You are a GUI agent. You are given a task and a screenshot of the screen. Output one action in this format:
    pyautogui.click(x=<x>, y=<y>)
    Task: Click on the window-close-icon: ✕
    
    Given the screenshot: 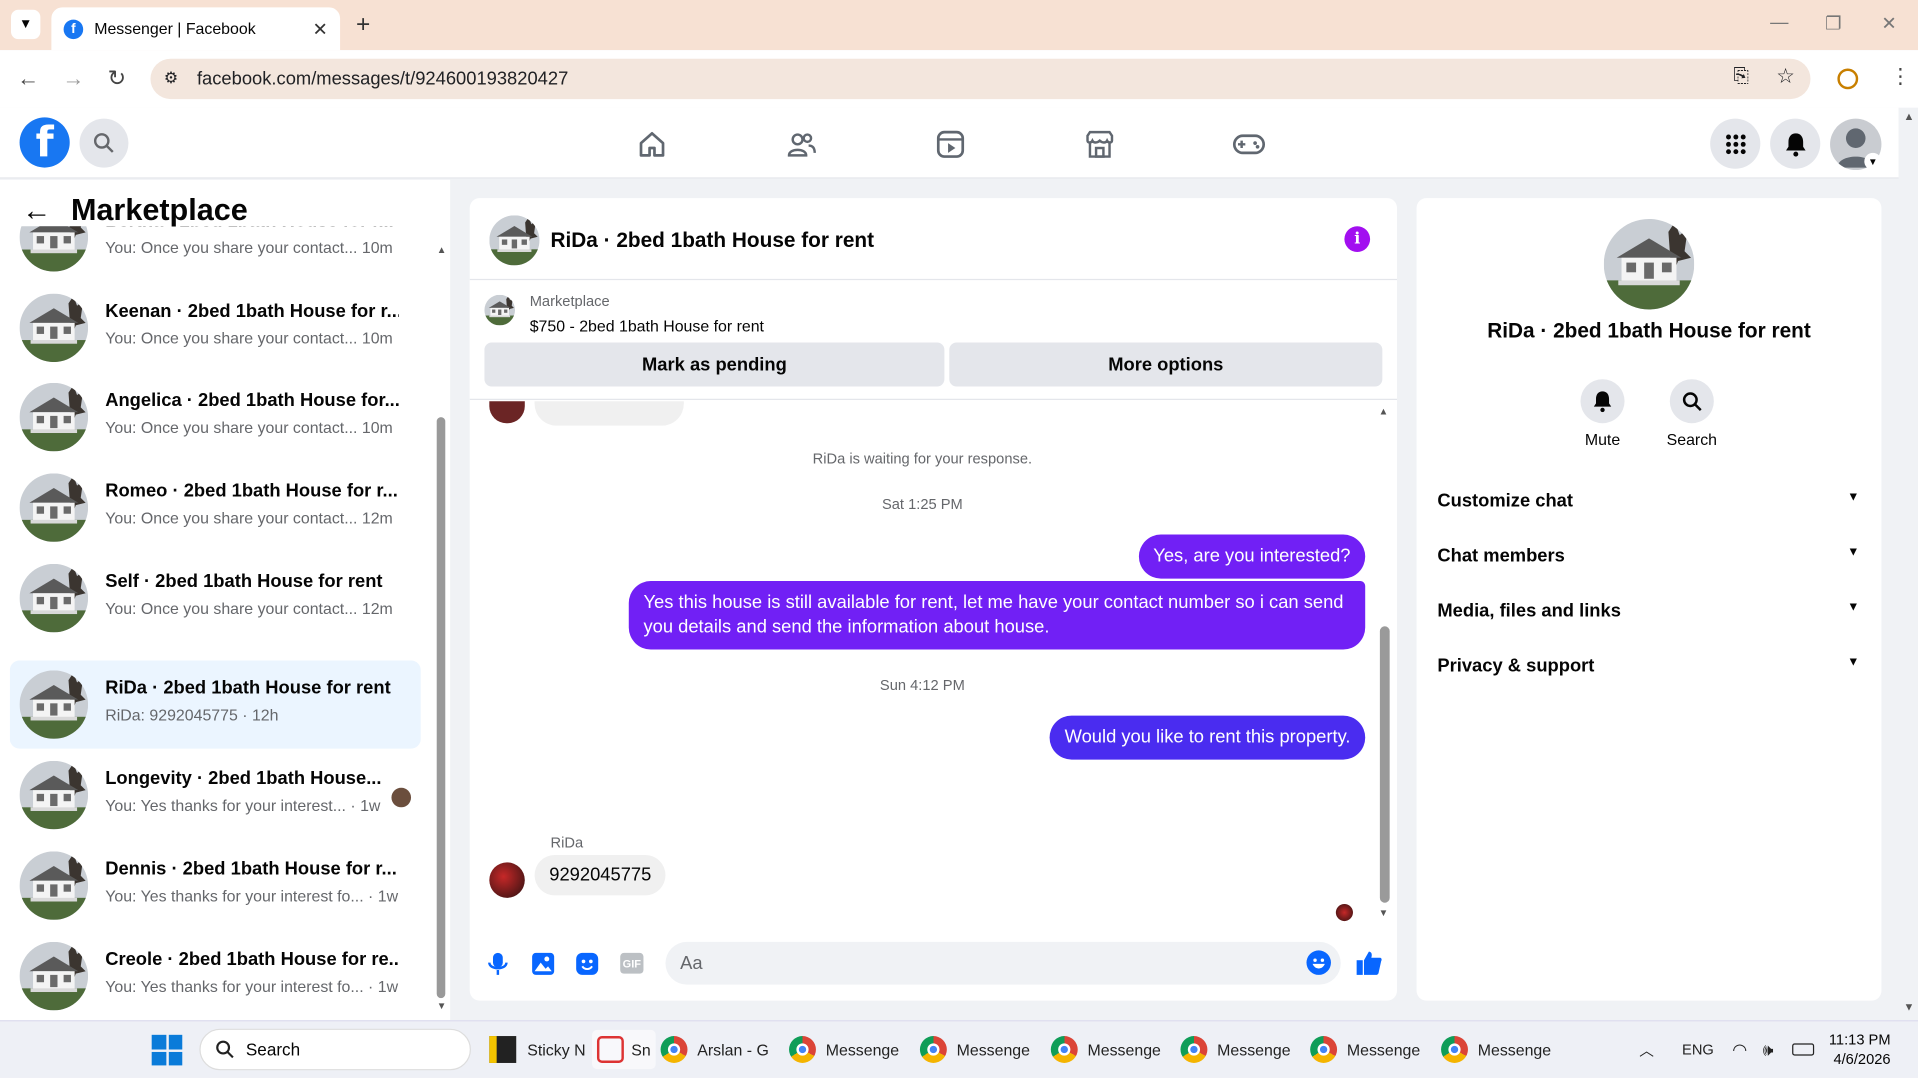 What is the action you would take?
    pyautogui.click(x=1888, y=23)
    